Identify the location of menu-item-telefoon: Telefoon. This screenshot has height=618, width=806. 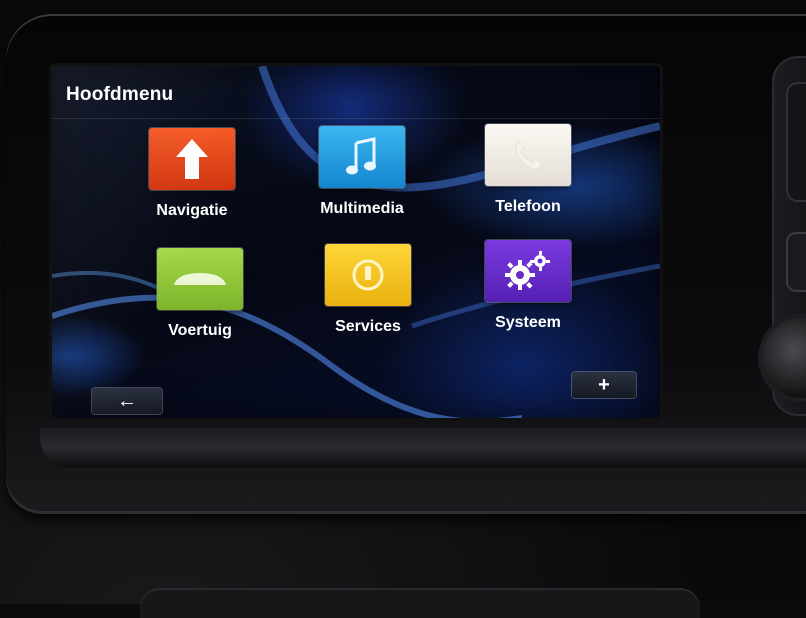
(528, 170).